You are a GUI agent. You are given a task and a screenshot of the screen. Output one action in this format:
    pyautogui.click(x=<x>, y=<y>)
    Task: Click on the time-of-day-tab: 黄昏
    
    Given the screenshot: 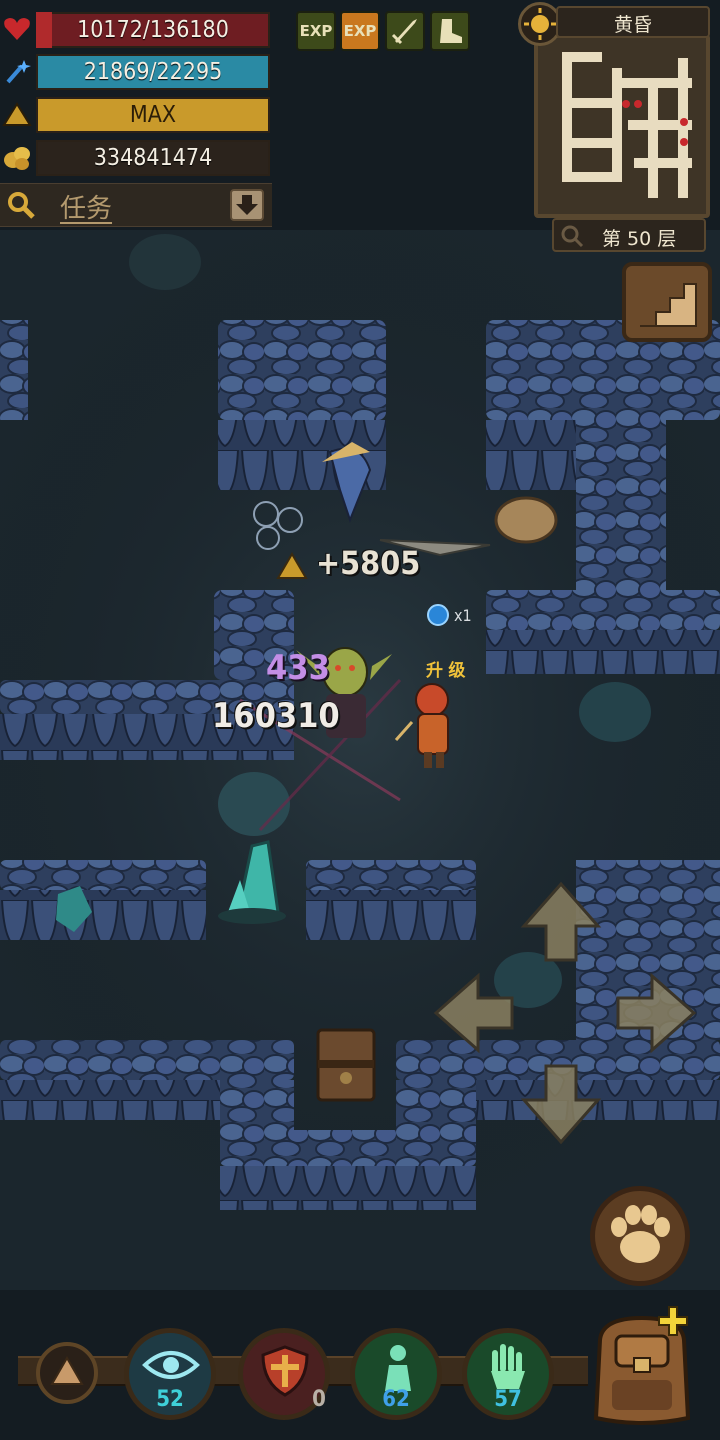 What is the action you would take?
    pyautogui.click(x=633, y=22)
    